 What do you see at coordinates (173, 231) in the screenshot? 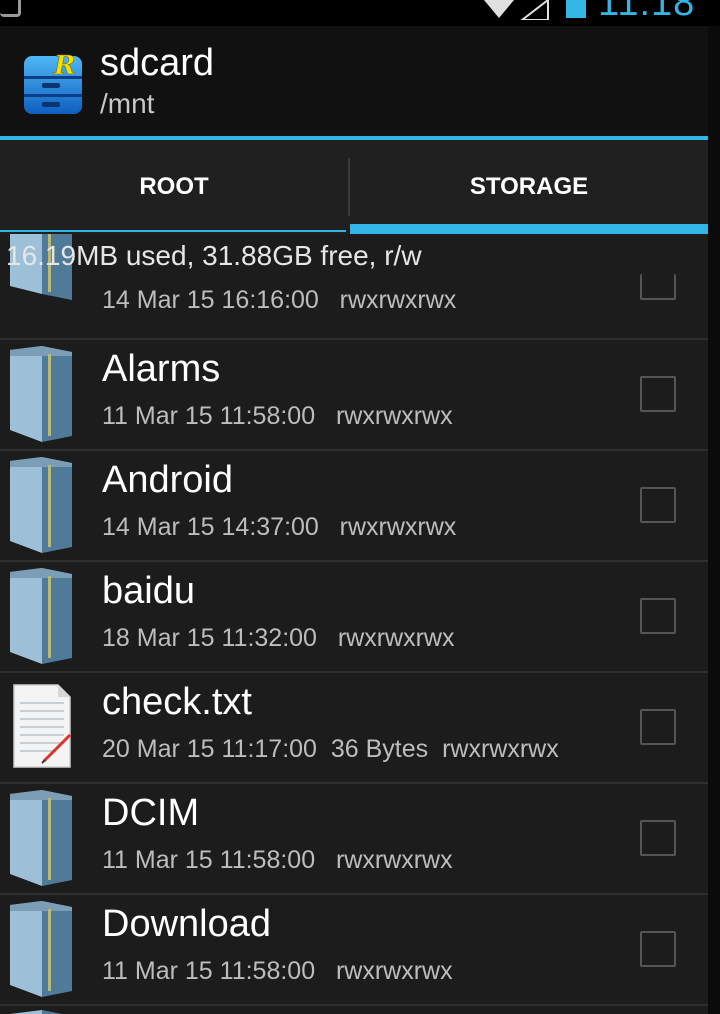
I see `tab-root-underline` at bounding box center [173, 231].